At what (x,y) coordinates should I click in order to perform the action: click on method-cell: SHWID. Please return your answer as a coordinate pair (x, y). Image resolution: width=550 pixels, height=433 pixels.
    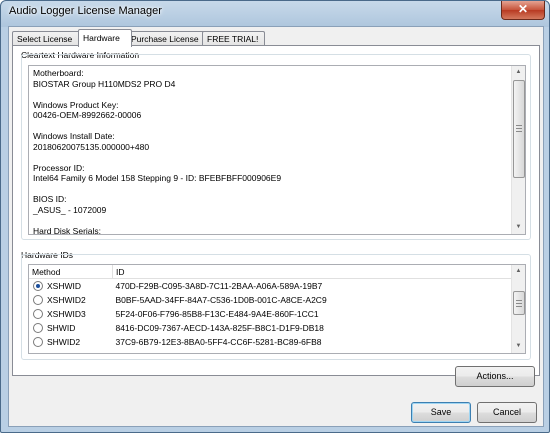
    Looking at the image, I should click on (71, 328).